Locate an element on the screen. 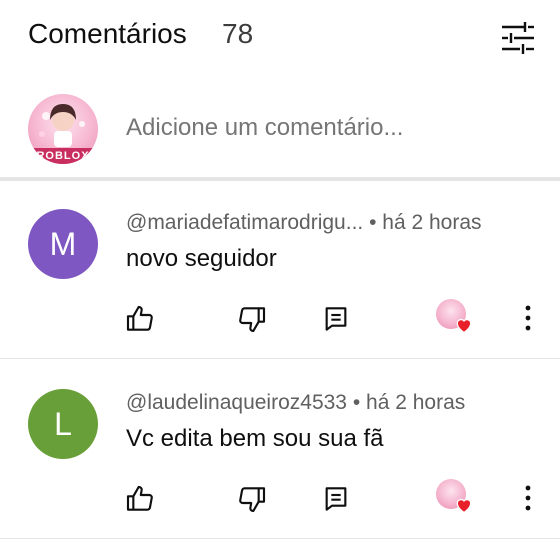 The width and height of the screenshot is (560, 560). current-user-avatar: ROBLOX is located at coordinates (63, 129).